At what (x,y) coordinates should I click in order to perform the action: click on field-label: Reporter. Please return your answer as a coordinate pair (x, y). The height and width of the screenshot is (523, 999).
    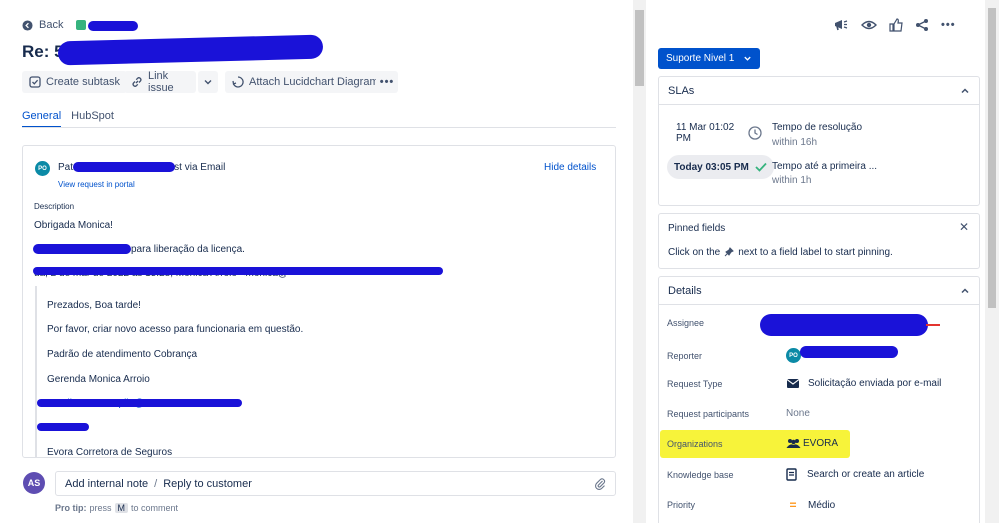
    Looking at the image, I should click on (685, 355).